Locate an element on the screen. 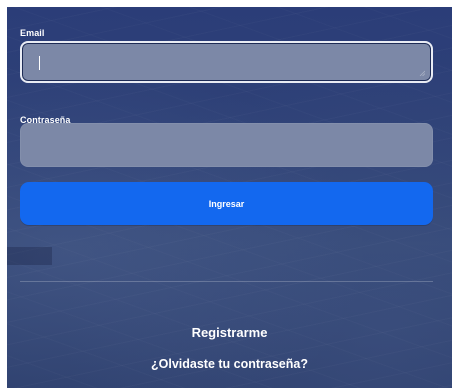  text-caret is located at coordinates (39, 63).